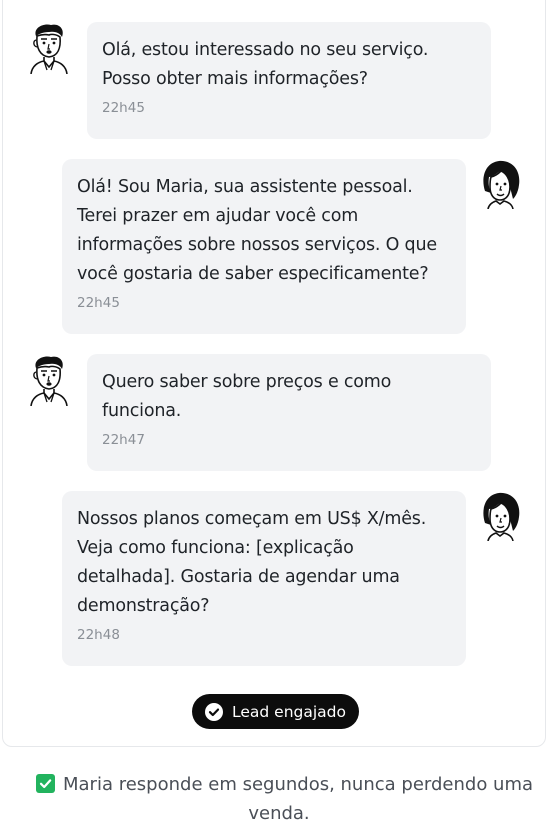 The width and height of the screenshot is (550, 828). What do you see at coordinates (279, 813) in the screenshot?
I see `footer-text-line2: venda.` at bounding box center [279, 813].